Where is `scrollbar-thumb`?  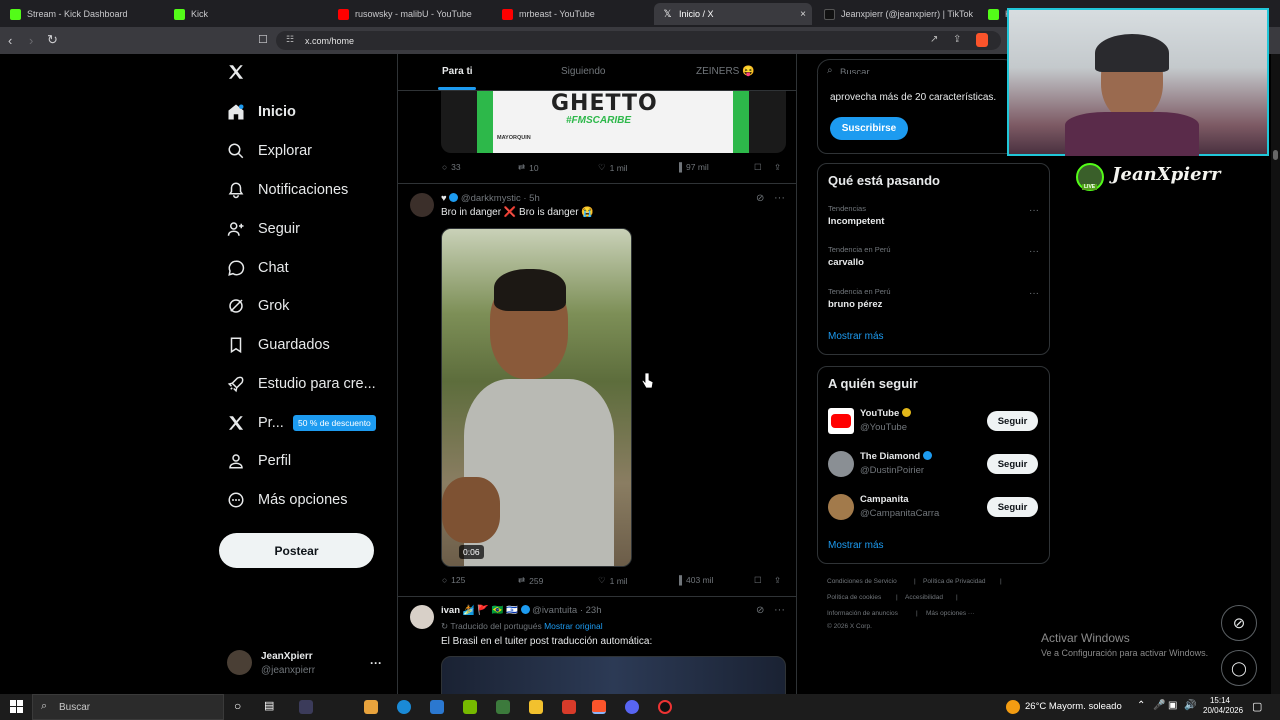
scrollbar-thumb is located at coordinates (1275, 155).